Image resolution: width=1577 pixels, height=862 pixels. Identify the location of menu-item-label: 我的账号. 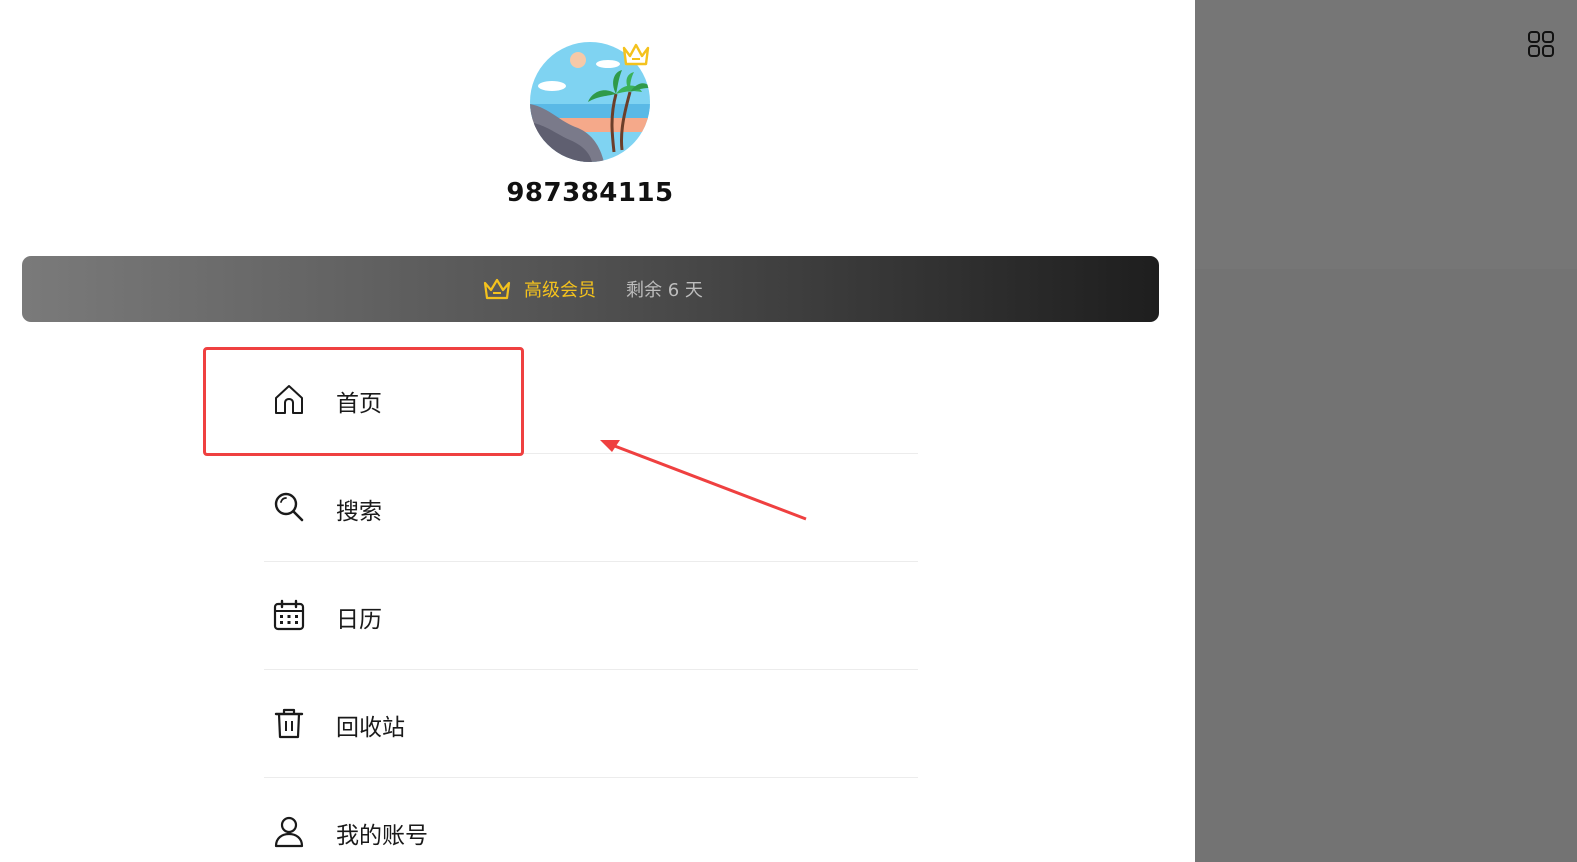
(382, 836).